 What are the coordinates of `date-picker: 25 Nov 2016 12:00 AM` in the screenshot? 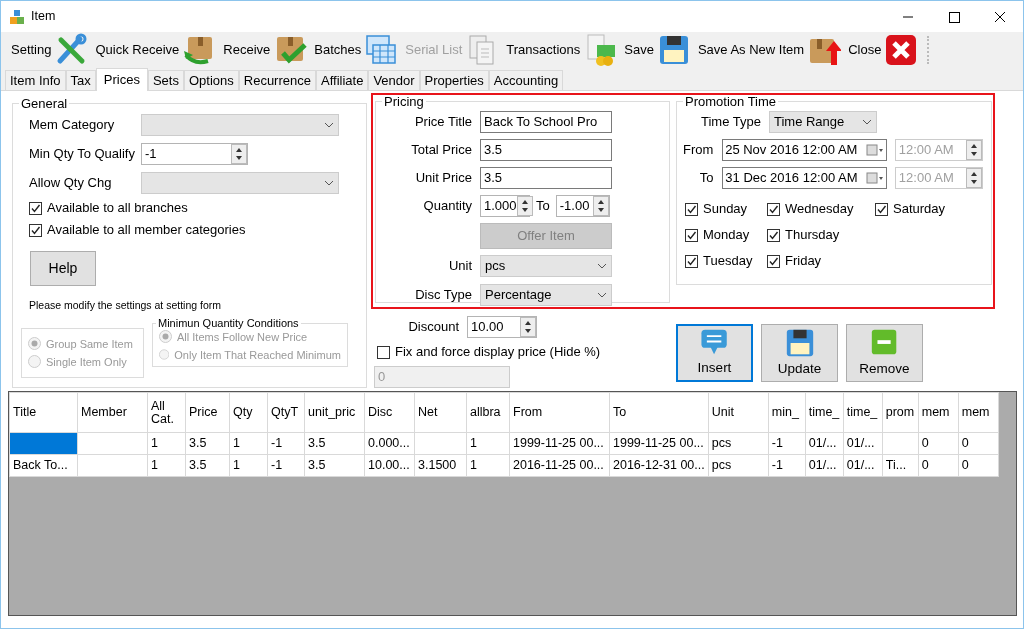 It's located at (804, 150).